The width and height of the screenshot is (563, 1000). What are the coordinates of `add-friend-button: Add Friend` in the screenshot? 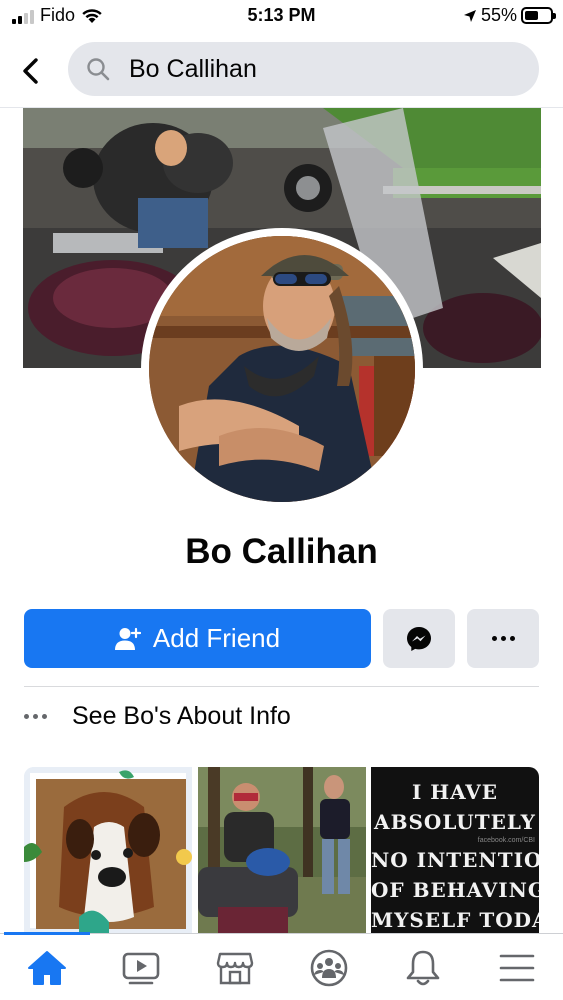 It's located at (197, 638).